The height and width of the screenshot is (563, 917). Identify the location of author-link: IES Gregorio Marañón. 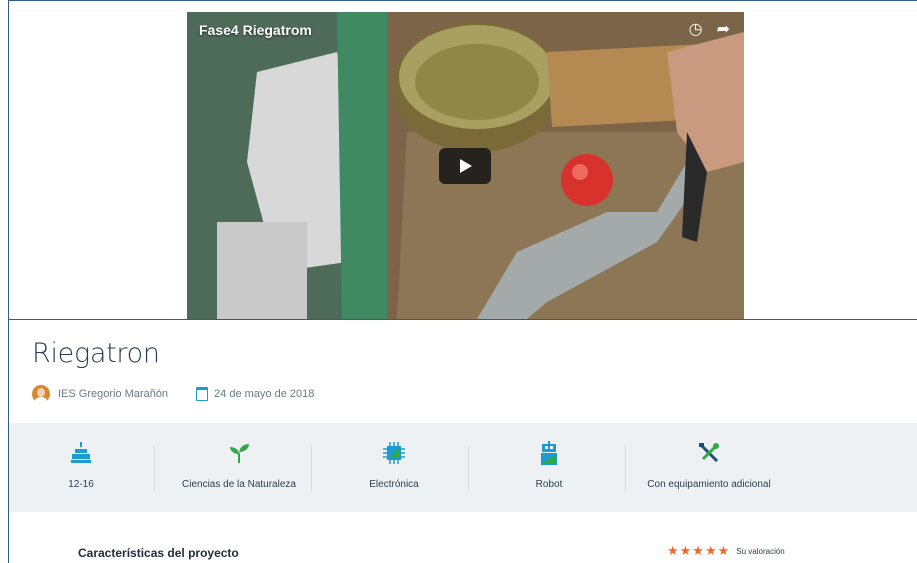
(113, 394).